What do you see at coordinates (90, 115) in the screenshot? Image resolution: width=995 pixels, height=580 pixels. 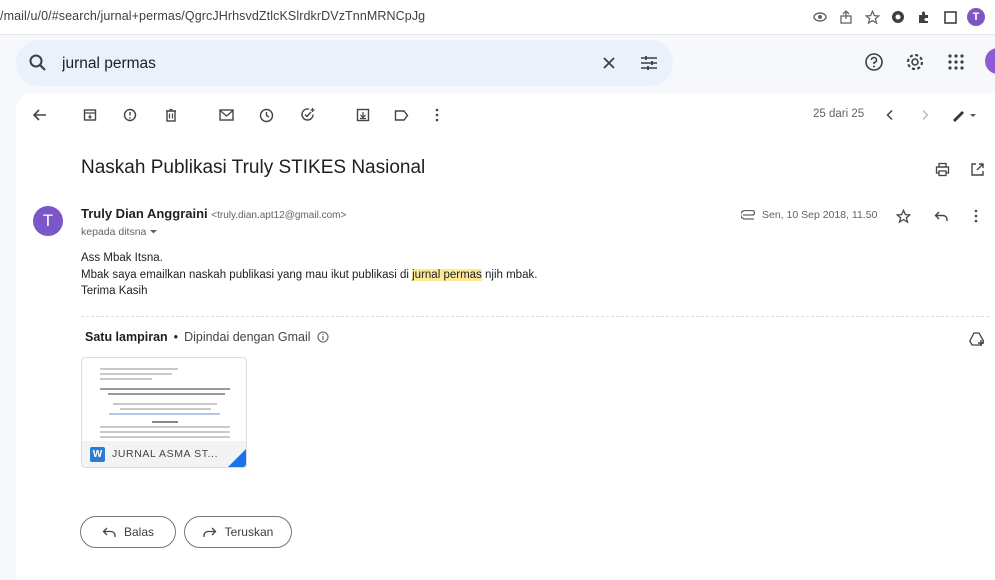 I see `archive-icon` at bounding box center [90, 115].